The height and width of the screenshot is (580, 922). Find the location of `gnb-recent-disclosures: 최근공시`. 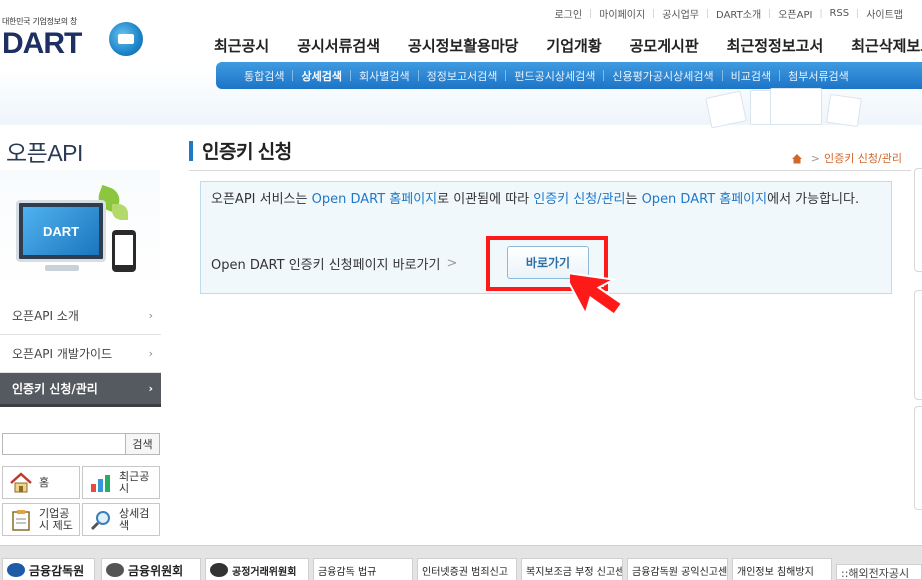

gnb-recent-disclosures: 최근공시 is located at coordinates (241, 45).